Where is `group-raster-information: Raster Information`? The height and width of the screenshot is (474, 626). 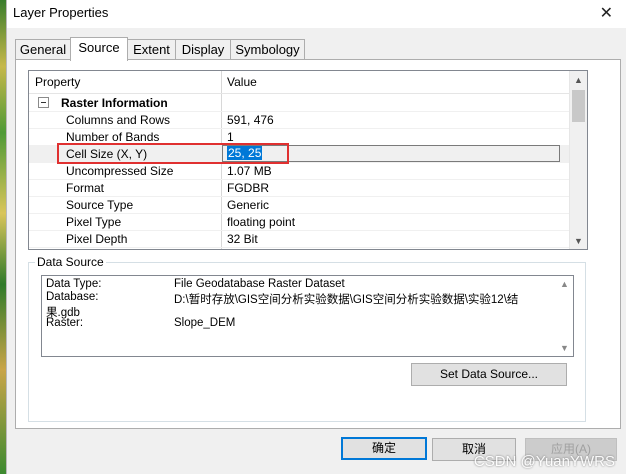 group-raster-information: Raster Information is located at coordinates (299, 103).